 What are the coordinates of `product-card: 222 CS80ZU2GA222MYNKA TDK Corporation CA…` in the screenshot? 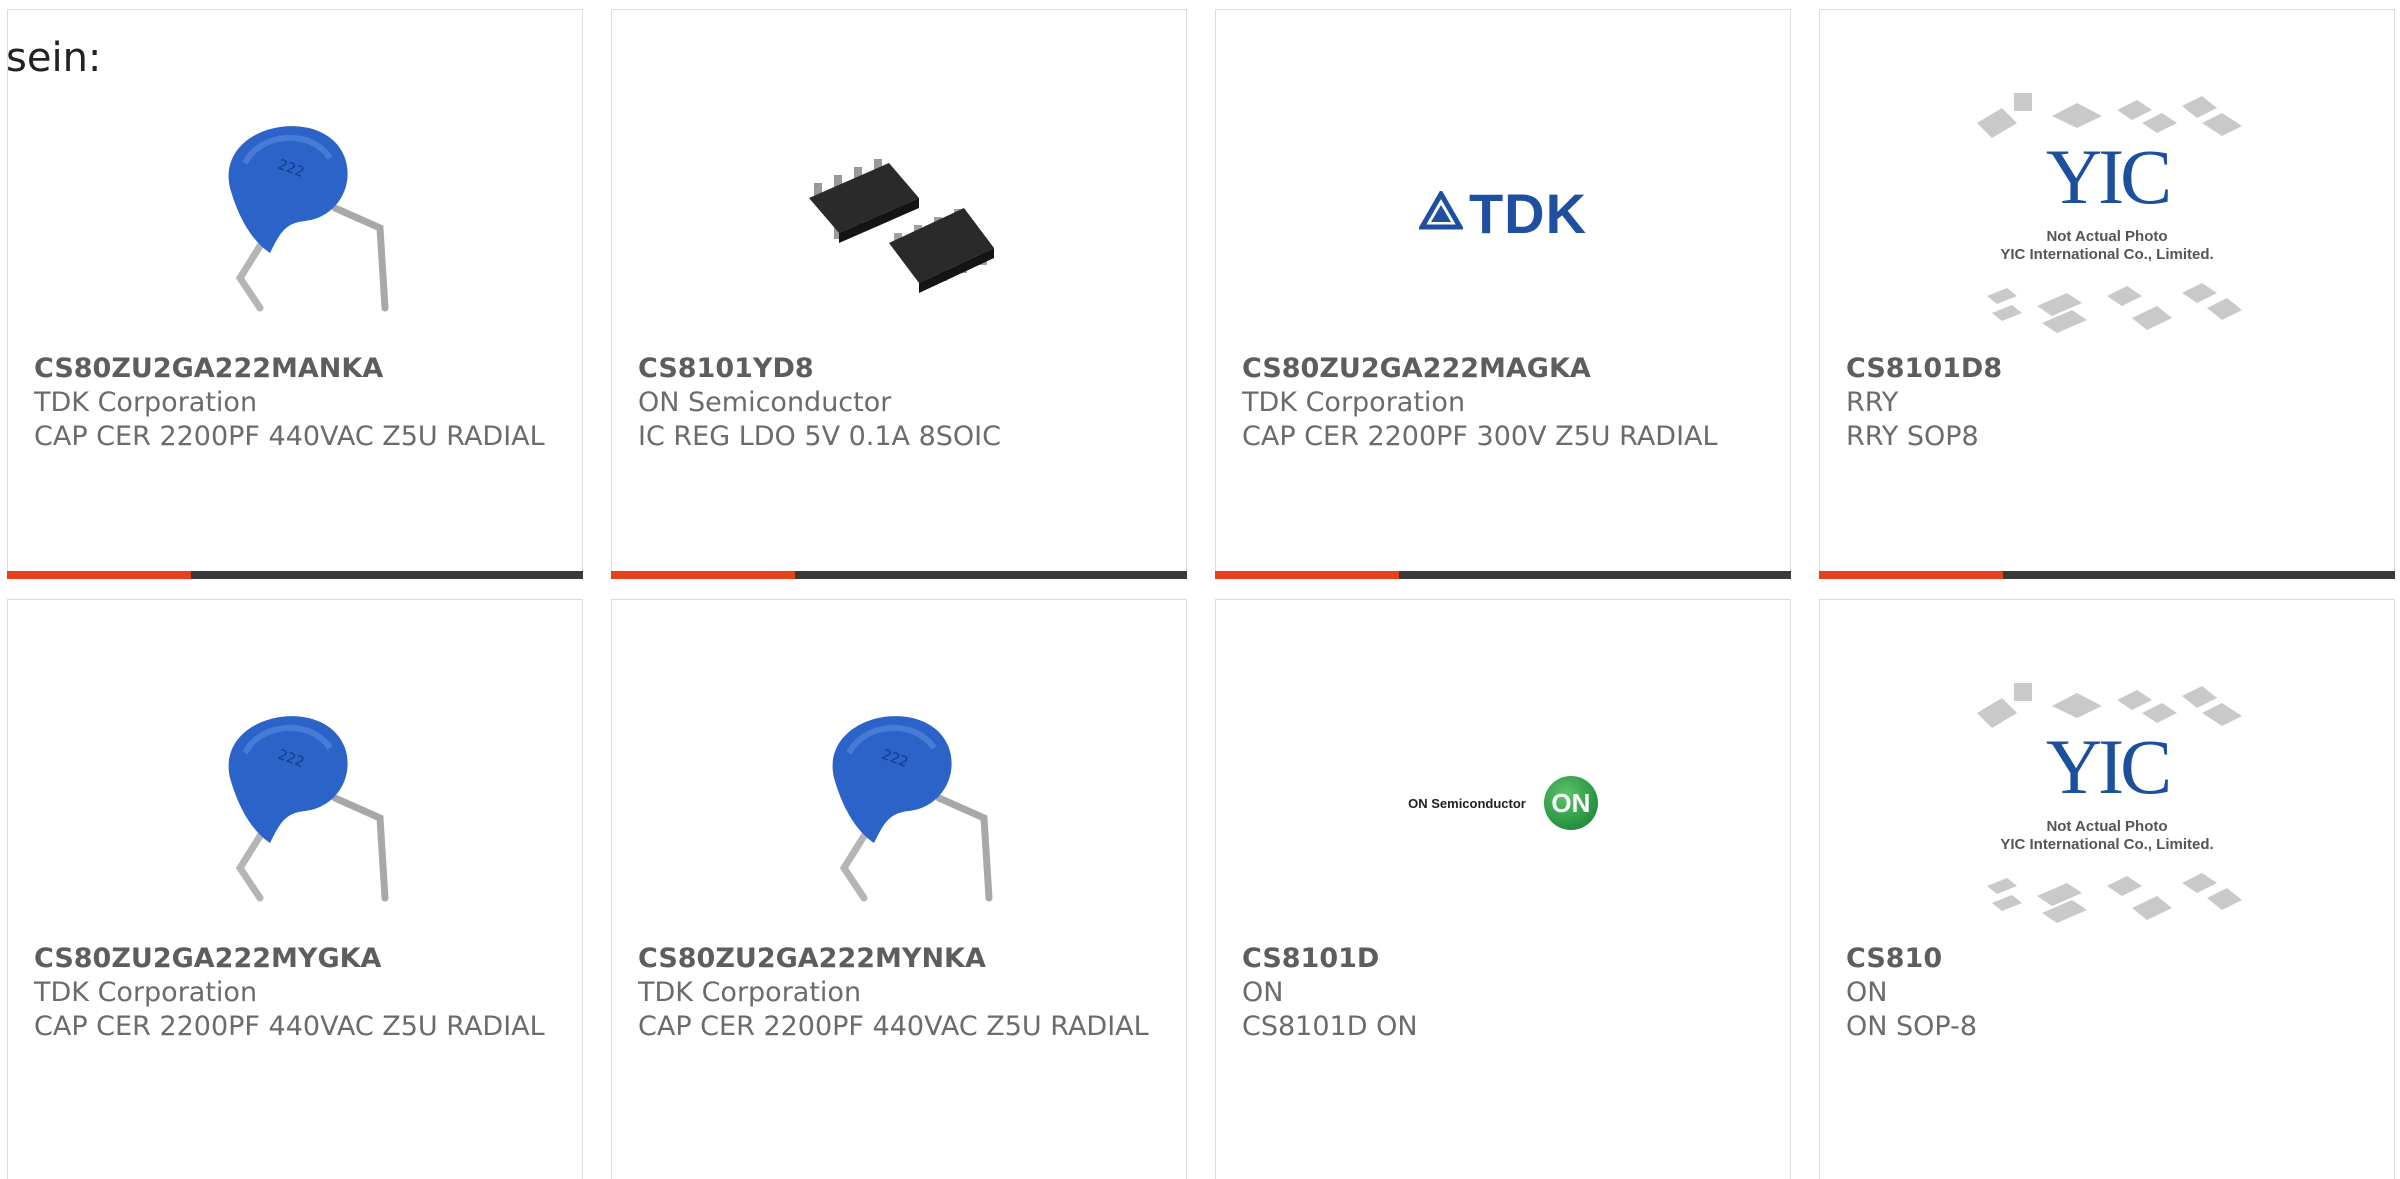 It's located at (899, 889).